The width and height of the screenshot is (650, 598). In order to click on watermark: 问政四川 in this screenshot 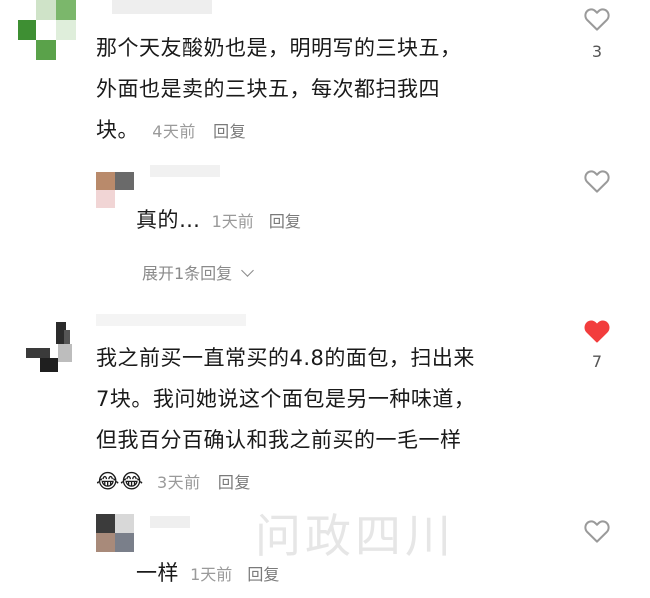, I will do `click(355, 533)`.